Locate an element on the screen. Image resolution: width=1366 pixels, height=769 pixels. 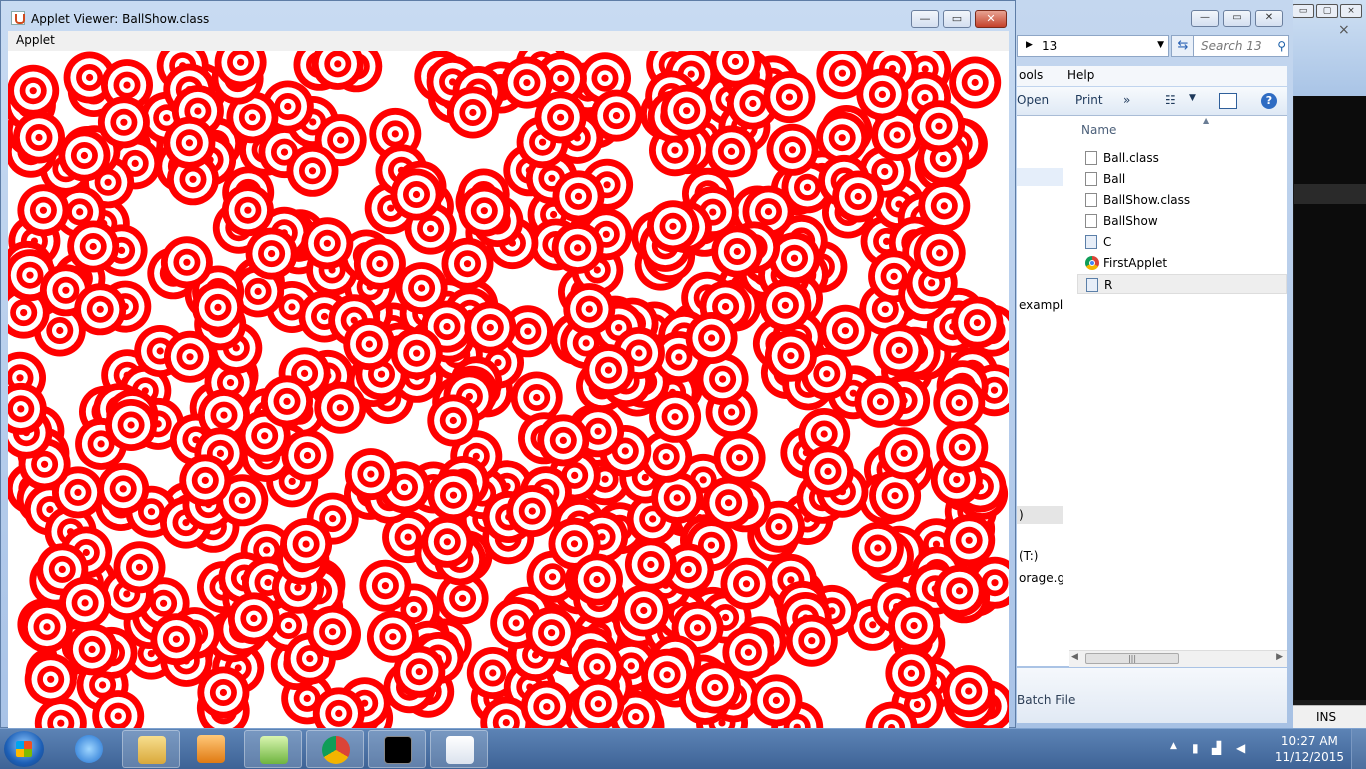
nav-item-drive: (T:) is located at coordinates (1028, 556).